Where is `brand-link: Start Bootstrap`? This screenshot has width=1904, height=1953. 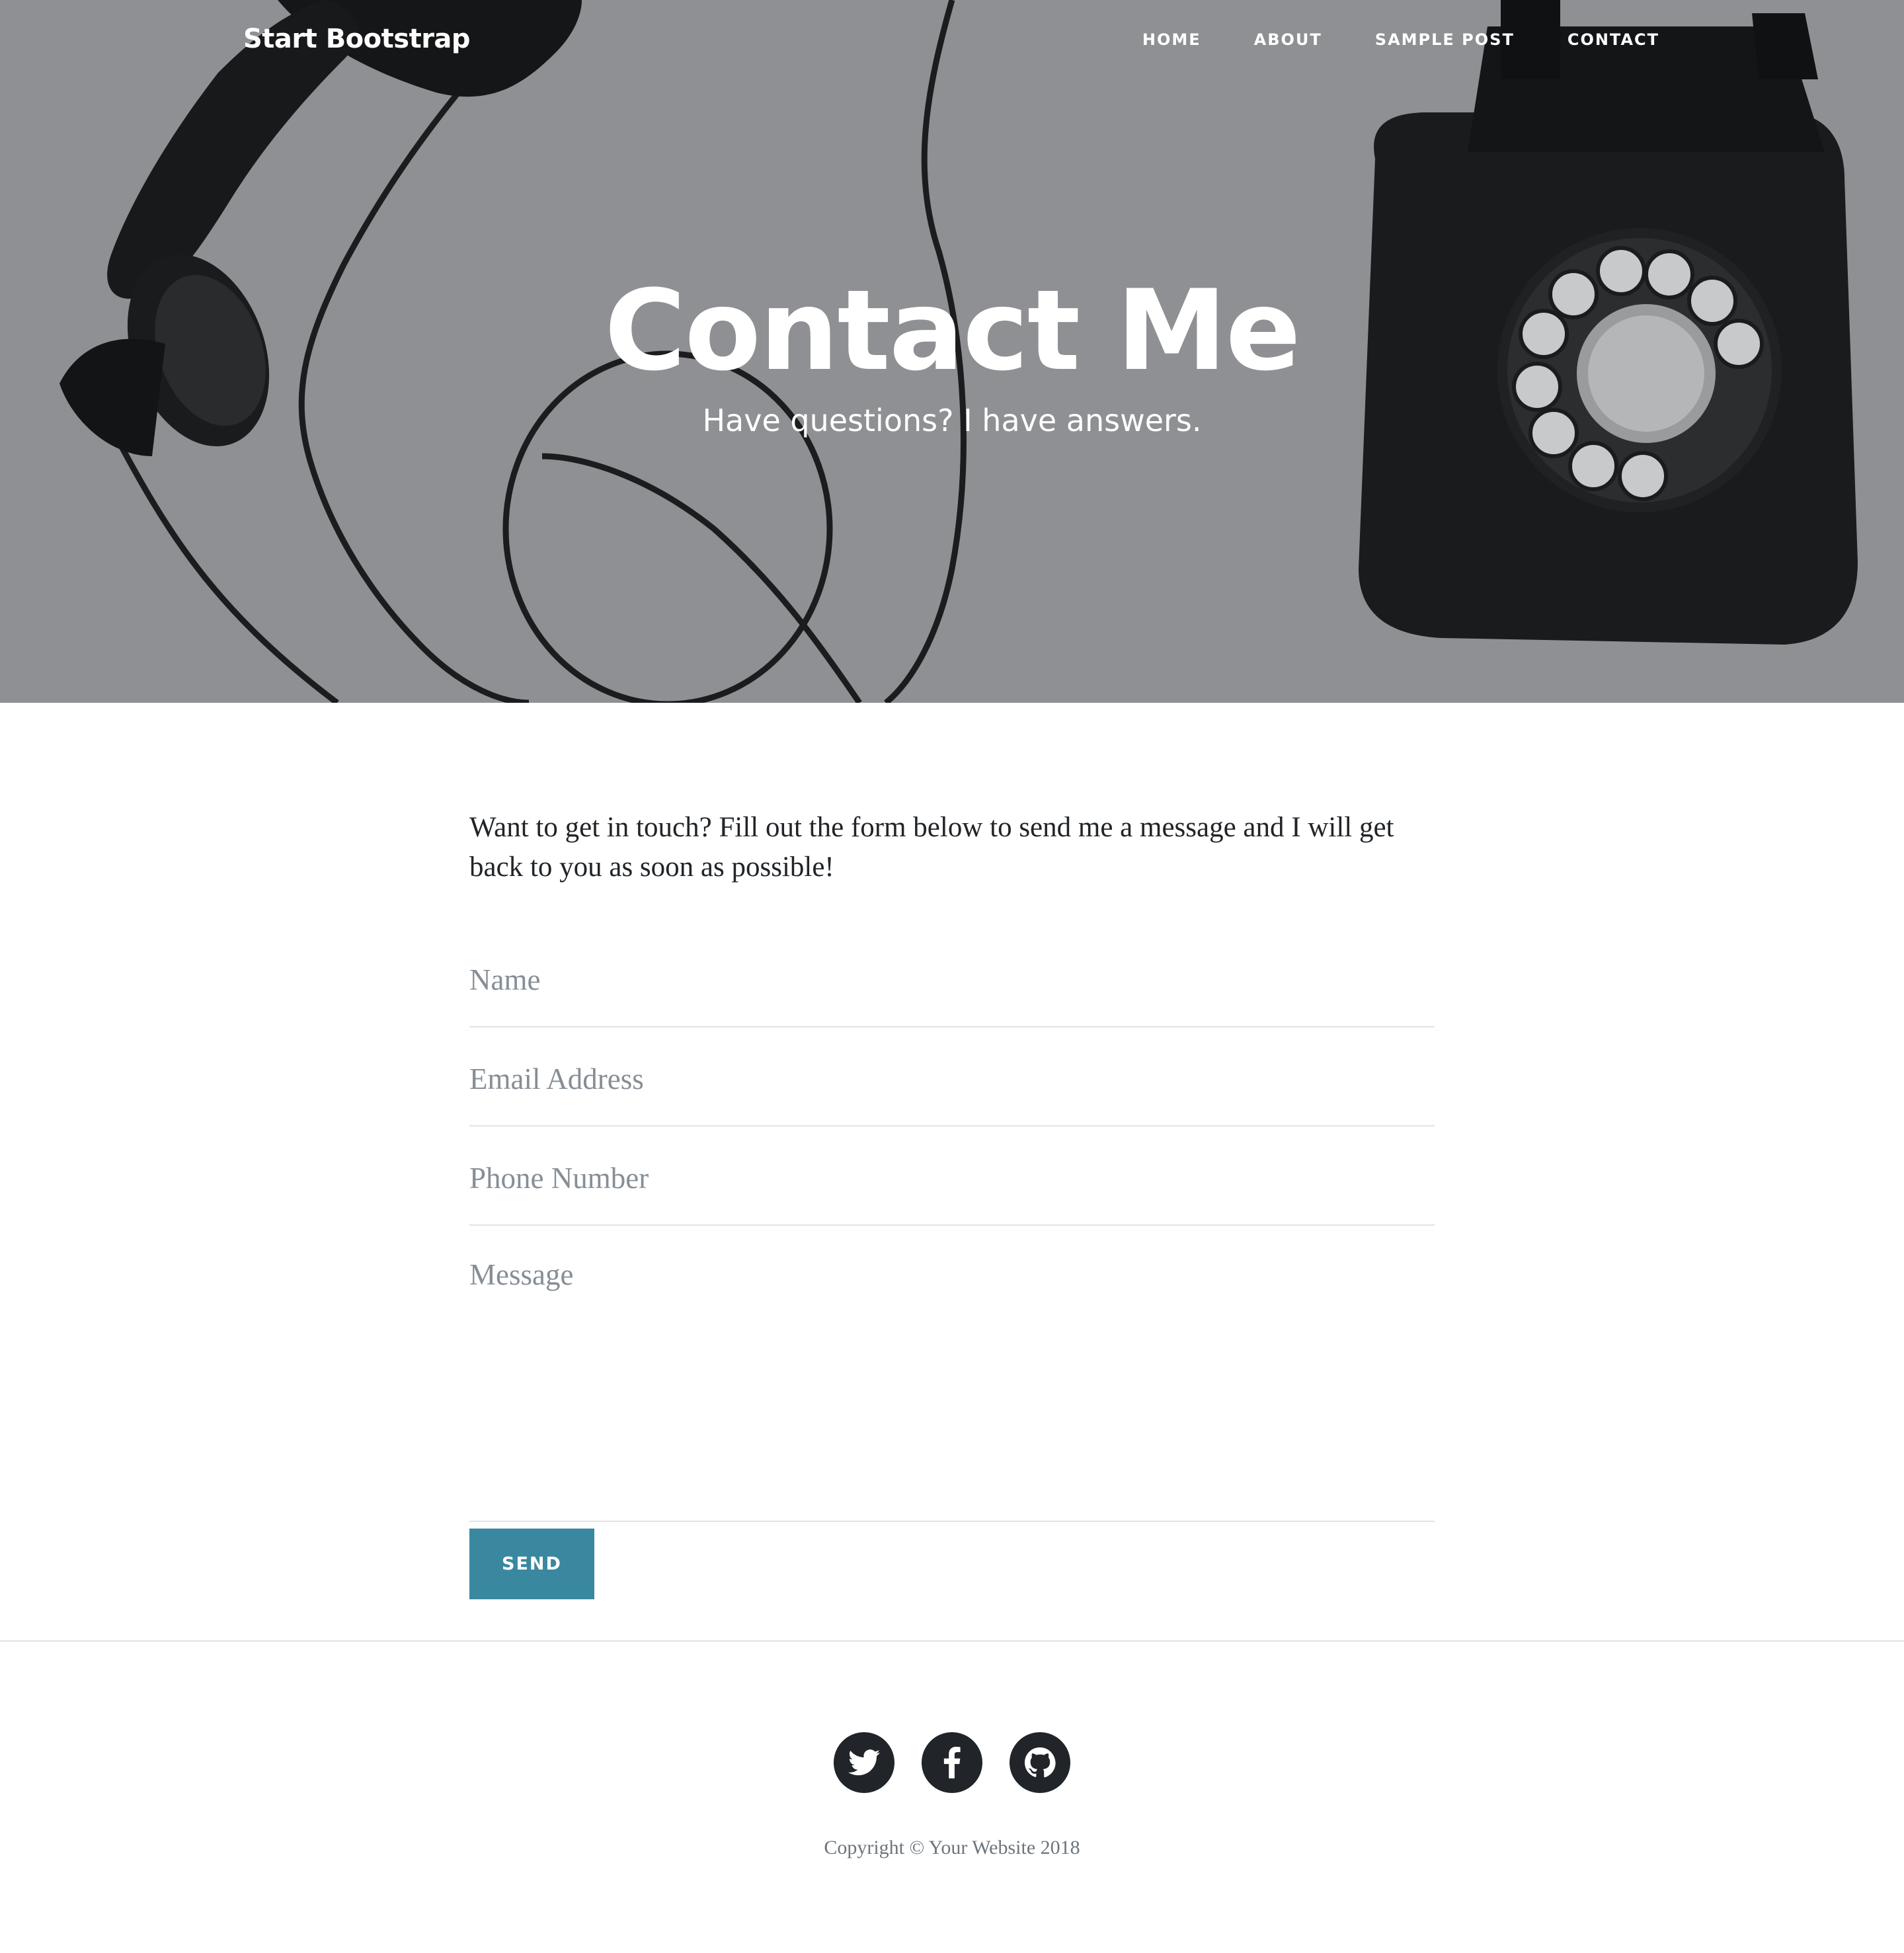
brand-link: Start Bootstrap is located at coordinates (357, 39).